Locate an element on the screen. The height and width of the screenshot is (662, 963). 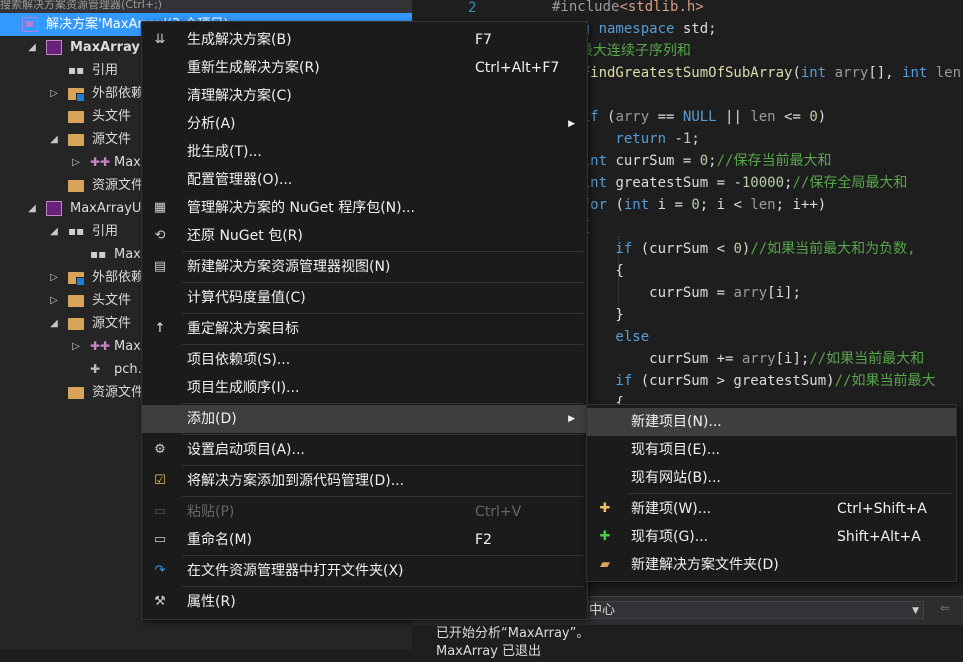
code-token: ; i++) is located at coordinates (801, 205).